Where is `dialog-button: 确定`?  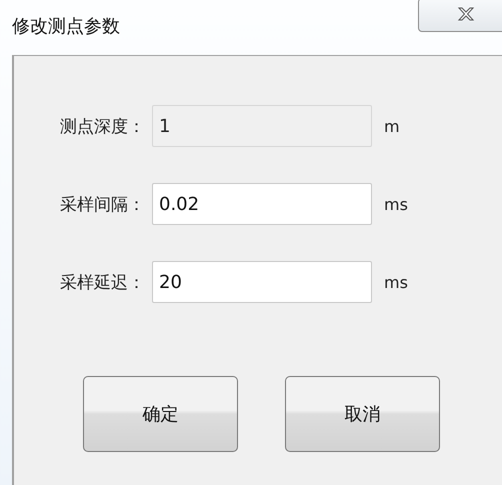 dialog-button: 确定 is located at coordinates (160, 414).